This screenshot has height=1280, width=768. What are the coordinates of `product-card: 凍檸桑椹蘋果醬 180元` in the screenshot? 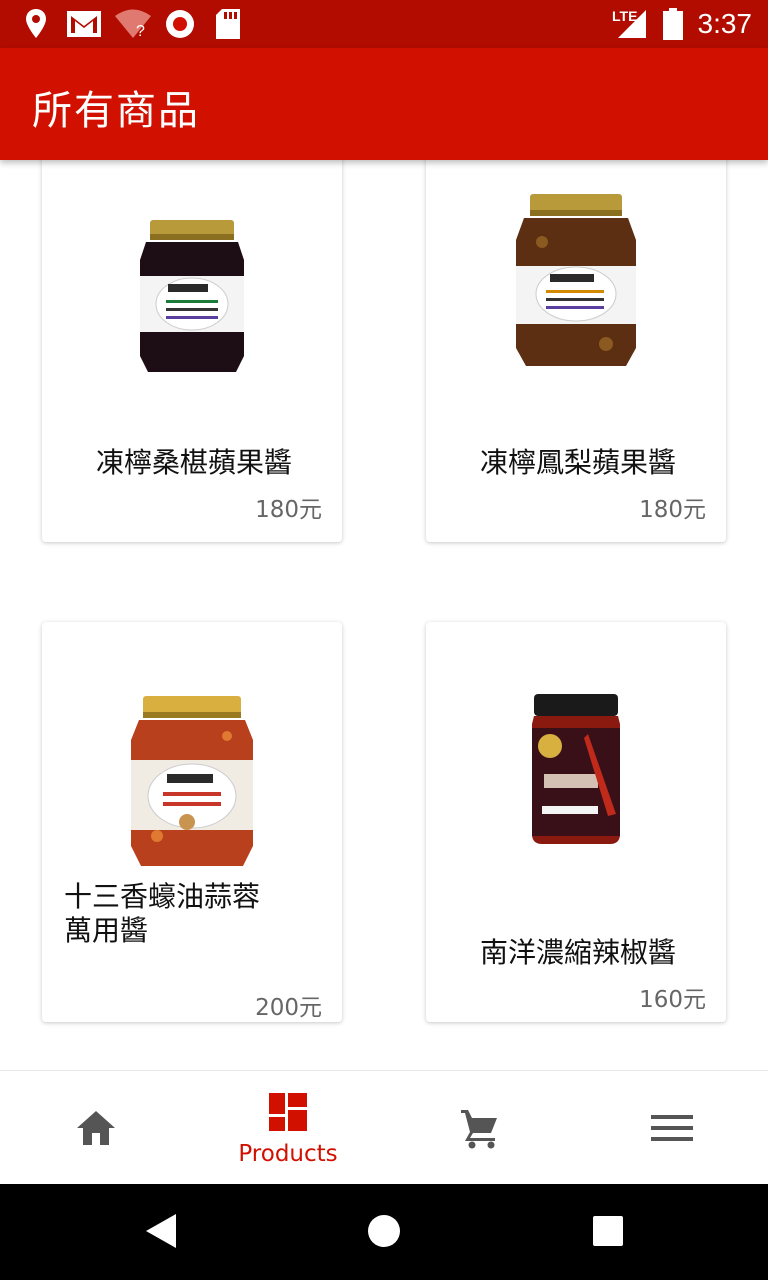 It's located at (192, 351).